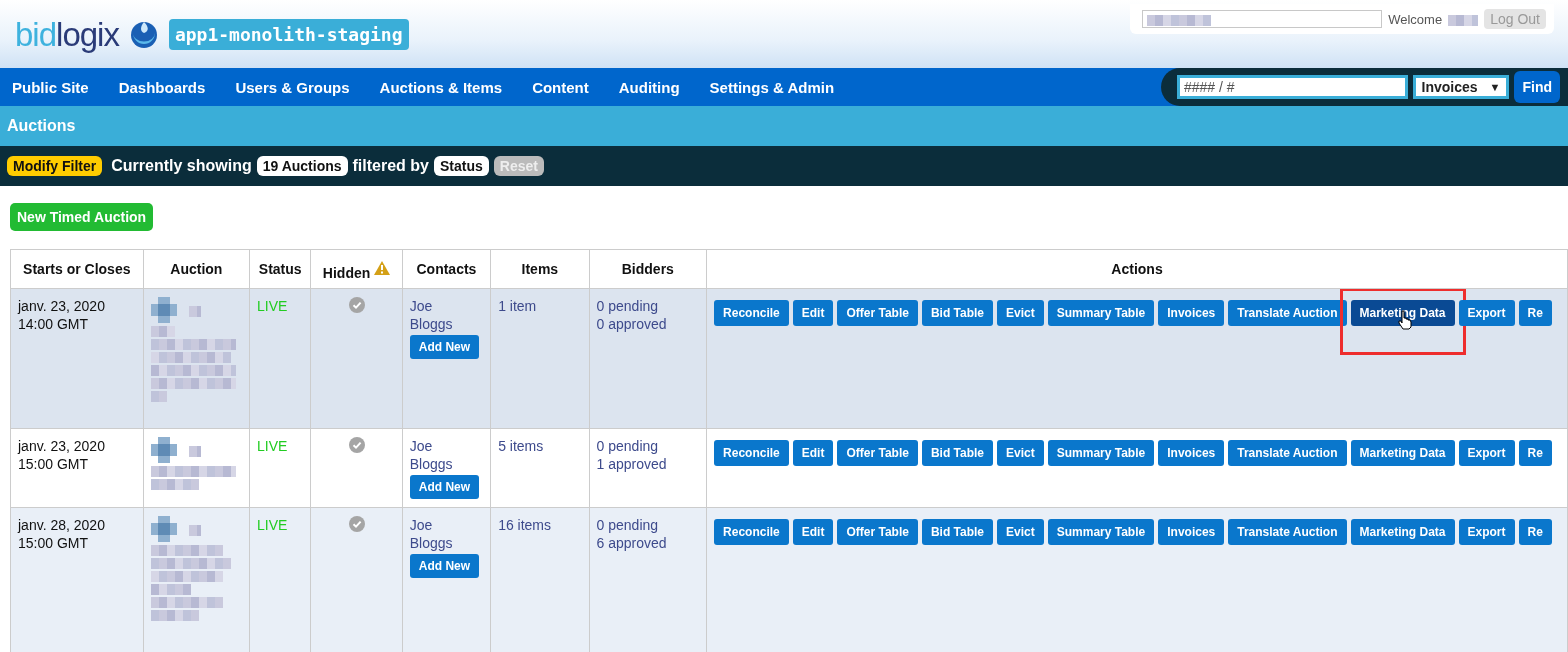  What do you see at coordinates (346, 272) in the screenshot?
I see `column-header: Hidden` at bounding box center [346, 272].